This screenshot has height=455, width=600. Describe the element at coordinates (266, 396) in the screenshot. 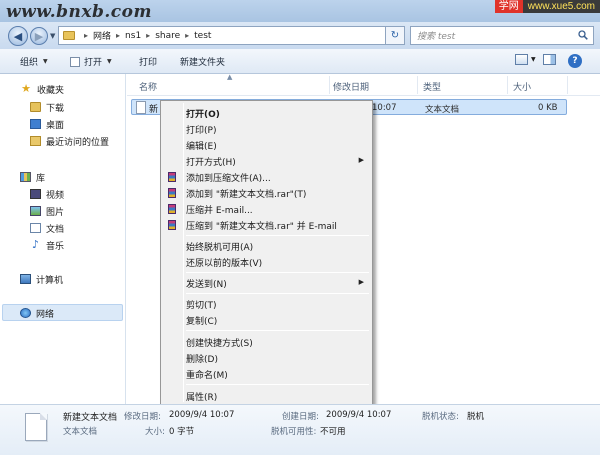

I see `menu-item-properties: 属性(R)` at that location.